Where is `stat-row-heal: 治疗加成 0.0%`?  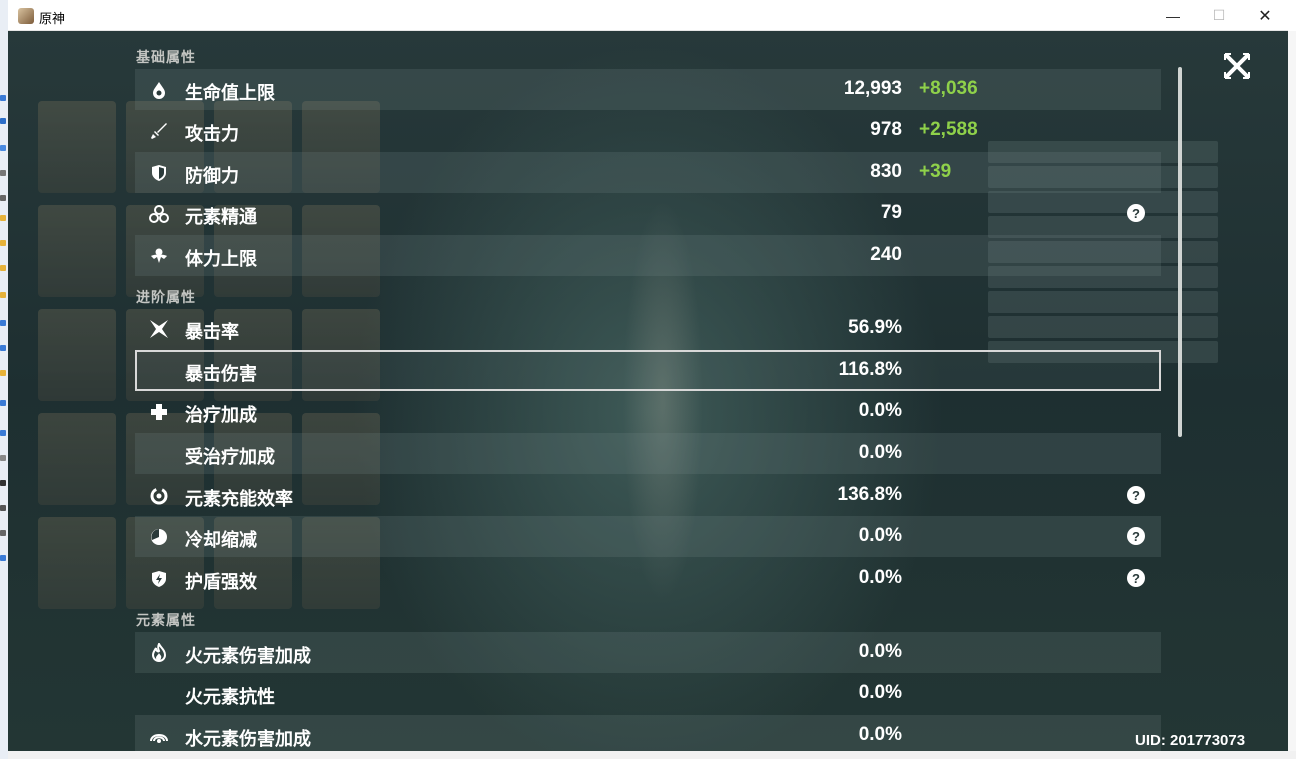
stat-row-heal: 治疗加成 0.0% is located at coordinates (648, 411).